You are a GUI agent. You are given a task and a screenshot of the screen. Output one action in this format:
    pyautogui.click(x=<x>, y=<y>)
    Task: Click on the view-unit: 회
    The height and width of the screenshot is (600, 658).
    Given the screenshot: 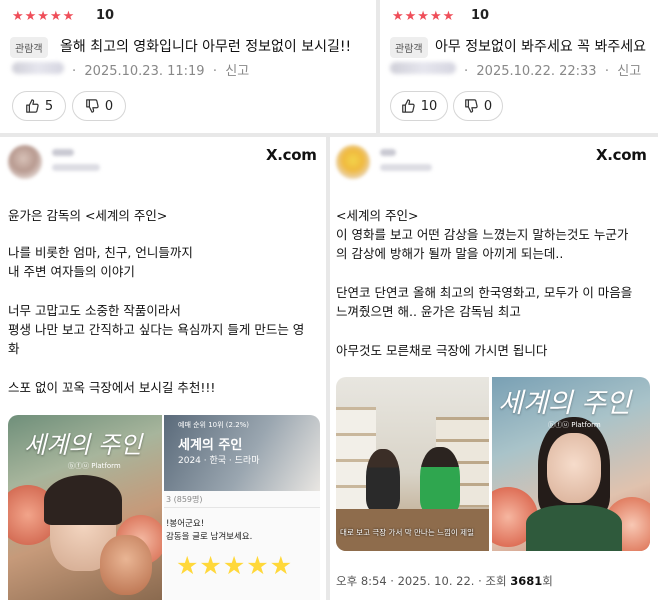 What is the action you would take?
    pyautogui.click(x=547, y=581)
    